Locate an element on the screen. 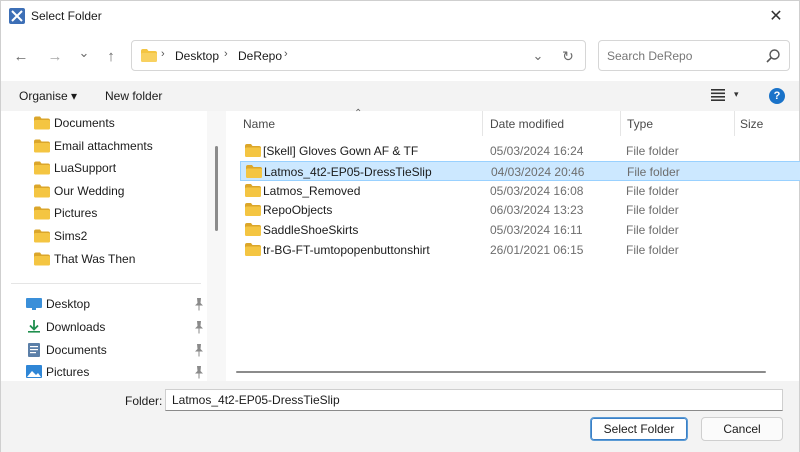  sidebar-item-label: Pictures is located at coordinates (76, 213).